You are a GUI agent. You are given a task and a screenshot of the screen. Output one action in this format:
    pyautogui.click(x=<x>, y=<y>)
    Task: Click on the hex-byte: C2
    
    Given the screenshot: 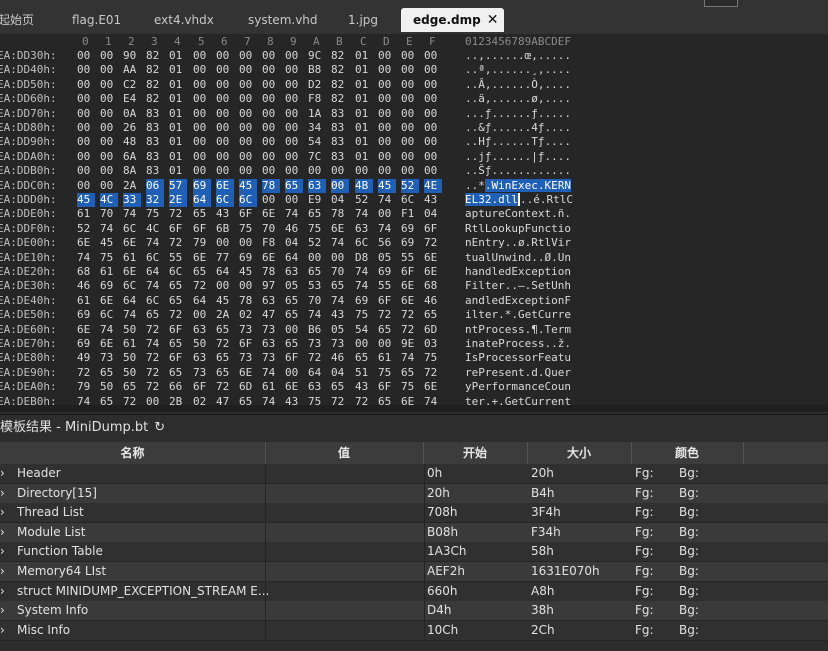 What is the action you would take?
    pyautogui.click(x=132, y=85)
    